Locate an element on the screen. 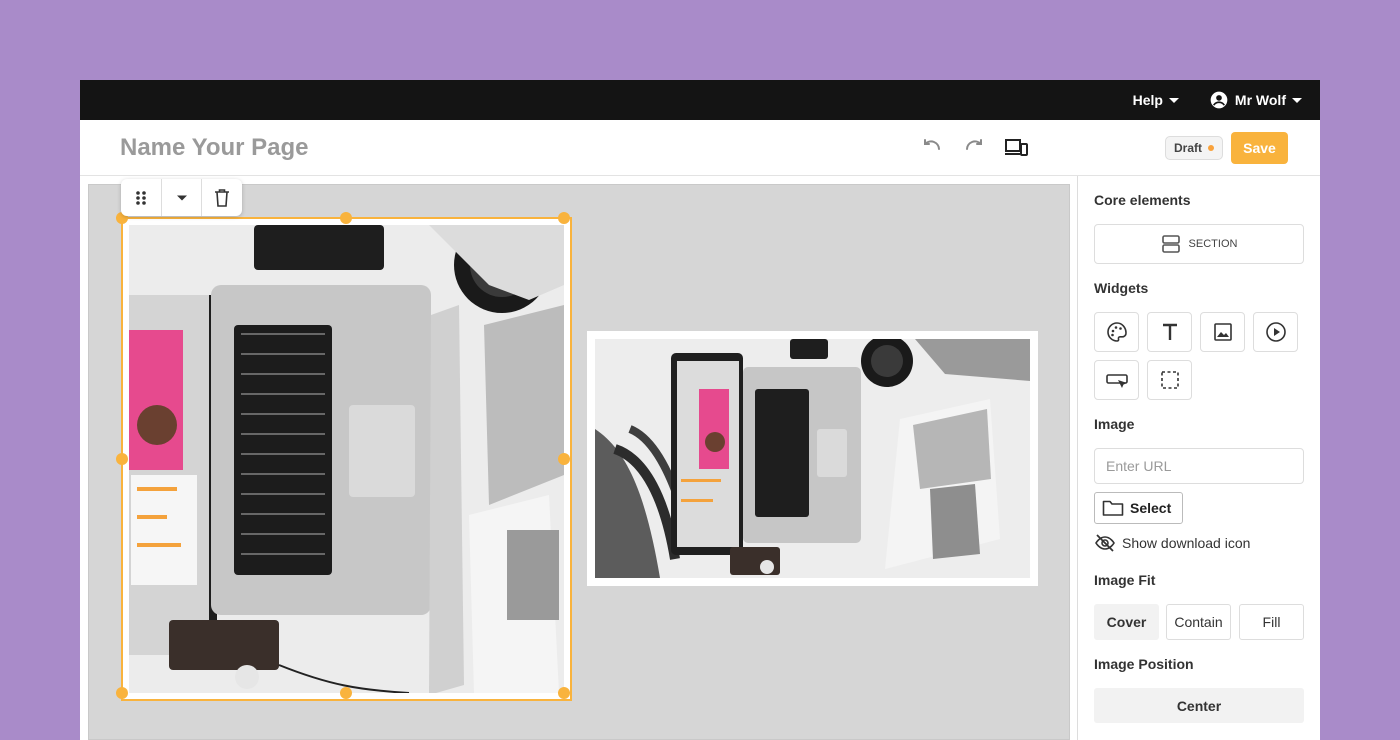 This screenshot has width=1400, height=740. image-position-select: Center is located at coordinates (1199, 705).